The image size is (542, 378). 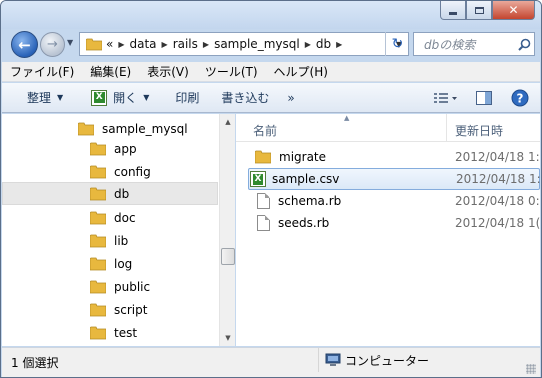 I want to click on minimize-icon, so click(x=453, y=13).